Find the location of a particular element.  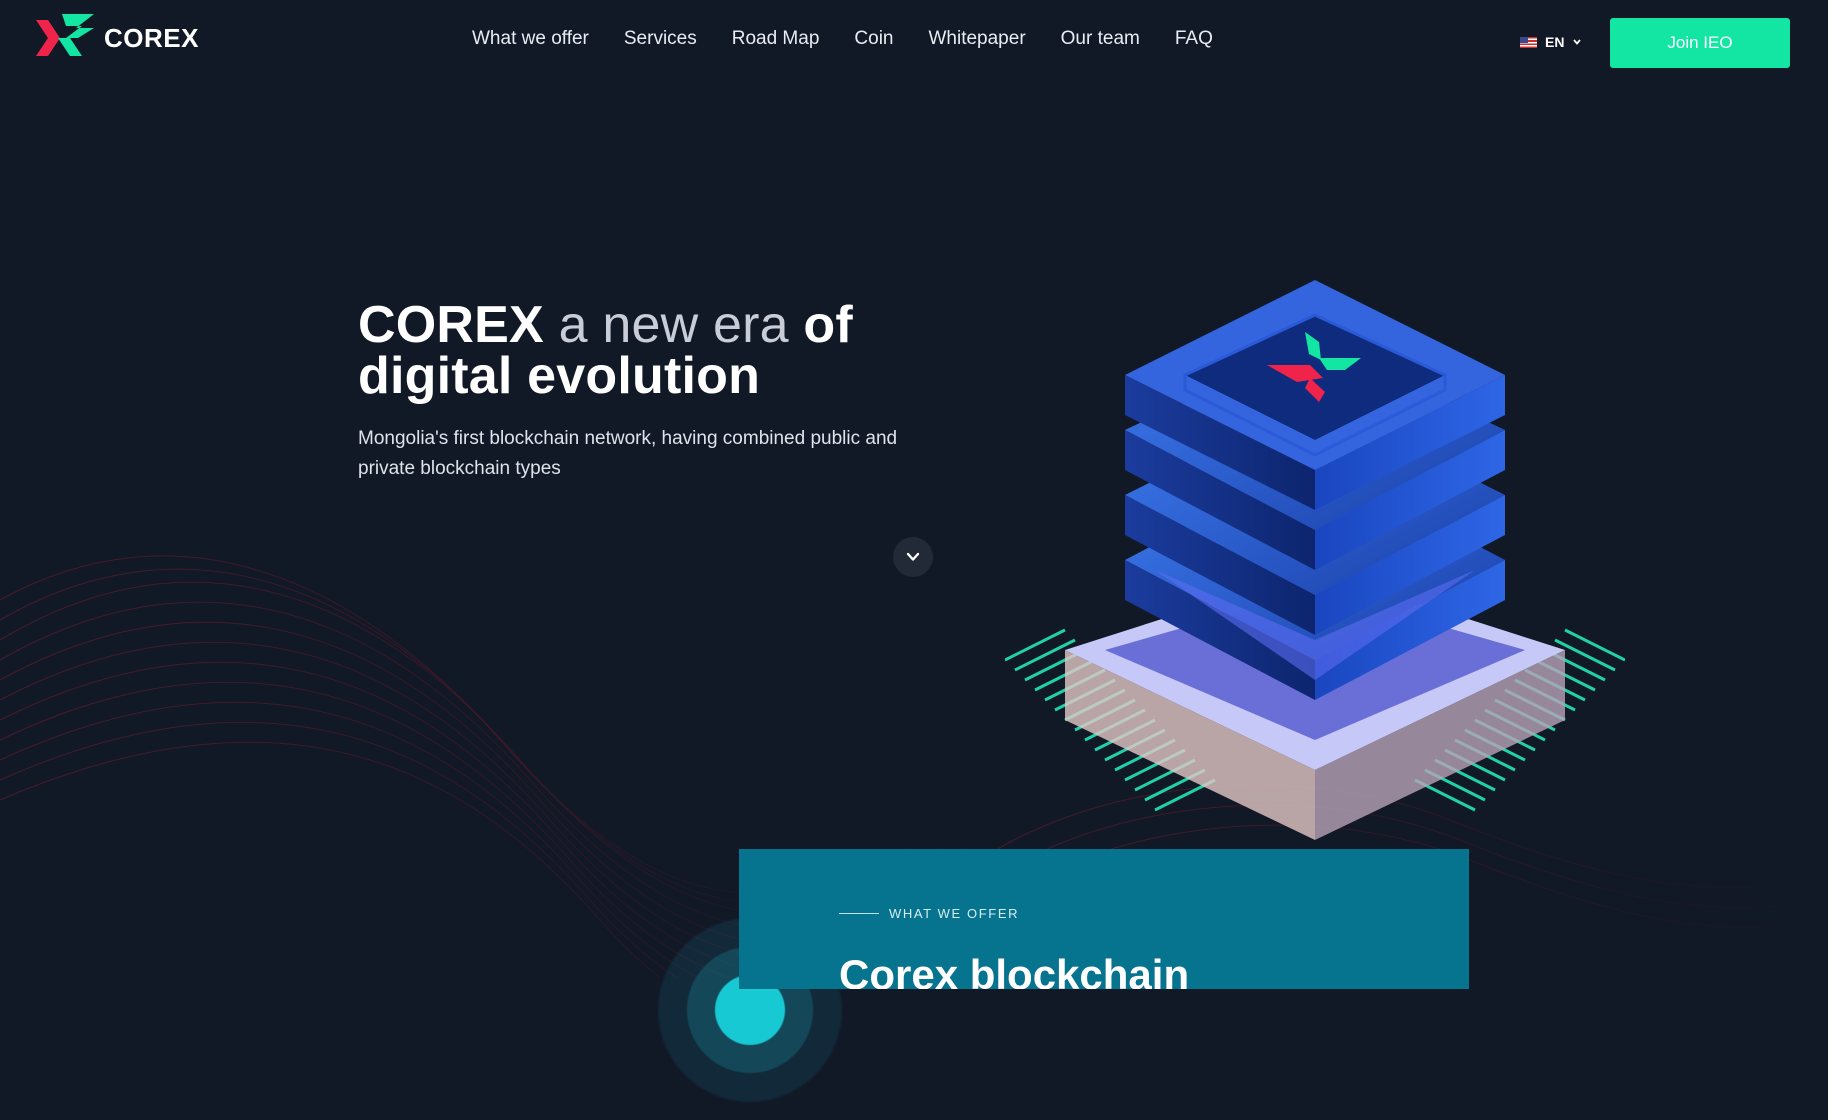

offer-title: Corex blockchain is located at coordinates (1014, 970).